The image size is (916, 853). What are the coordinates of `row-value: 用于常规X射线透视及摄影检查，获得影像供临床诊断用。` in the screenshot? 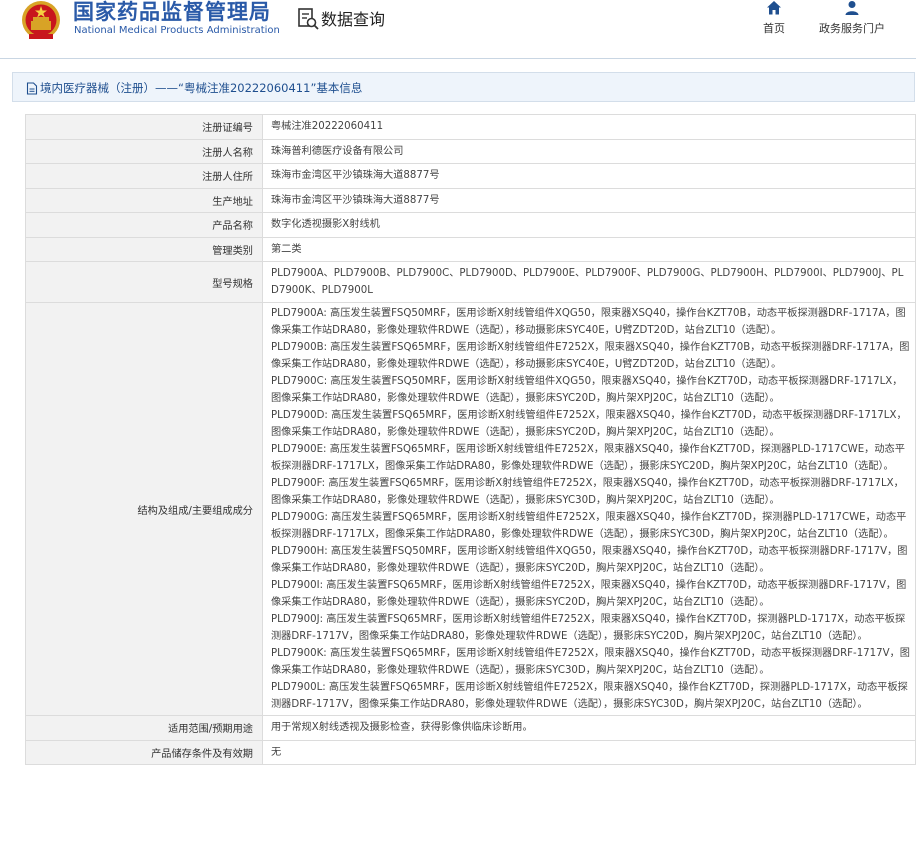 It's located at (589, 728).